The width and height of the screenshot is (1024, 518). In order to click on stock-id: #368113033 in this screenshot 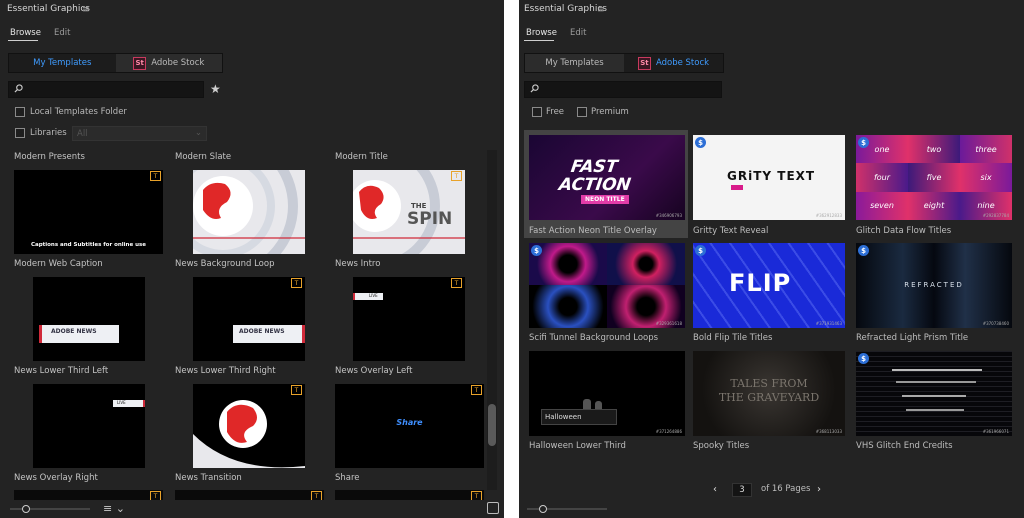, I will do `click(828, 431)`.